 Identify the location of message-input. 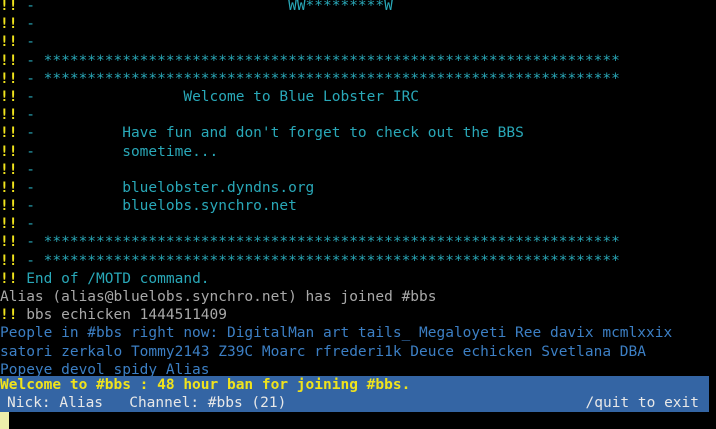
(358, 420).